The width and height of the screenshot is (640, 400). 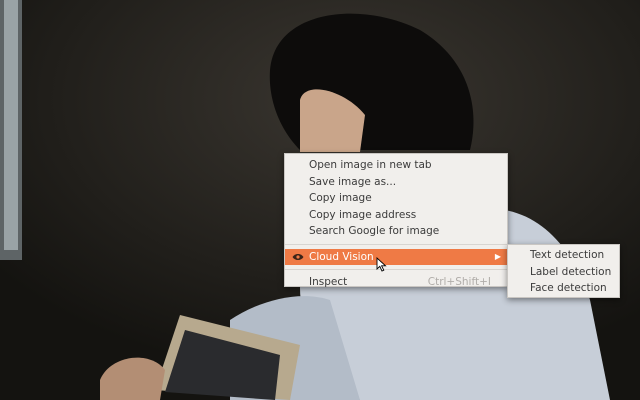 What do you see at coordinates (396, 231) in the screenshot?
I see `menu-item-search-google-for-image: Search Google for image` at bounding box center [396, 231].